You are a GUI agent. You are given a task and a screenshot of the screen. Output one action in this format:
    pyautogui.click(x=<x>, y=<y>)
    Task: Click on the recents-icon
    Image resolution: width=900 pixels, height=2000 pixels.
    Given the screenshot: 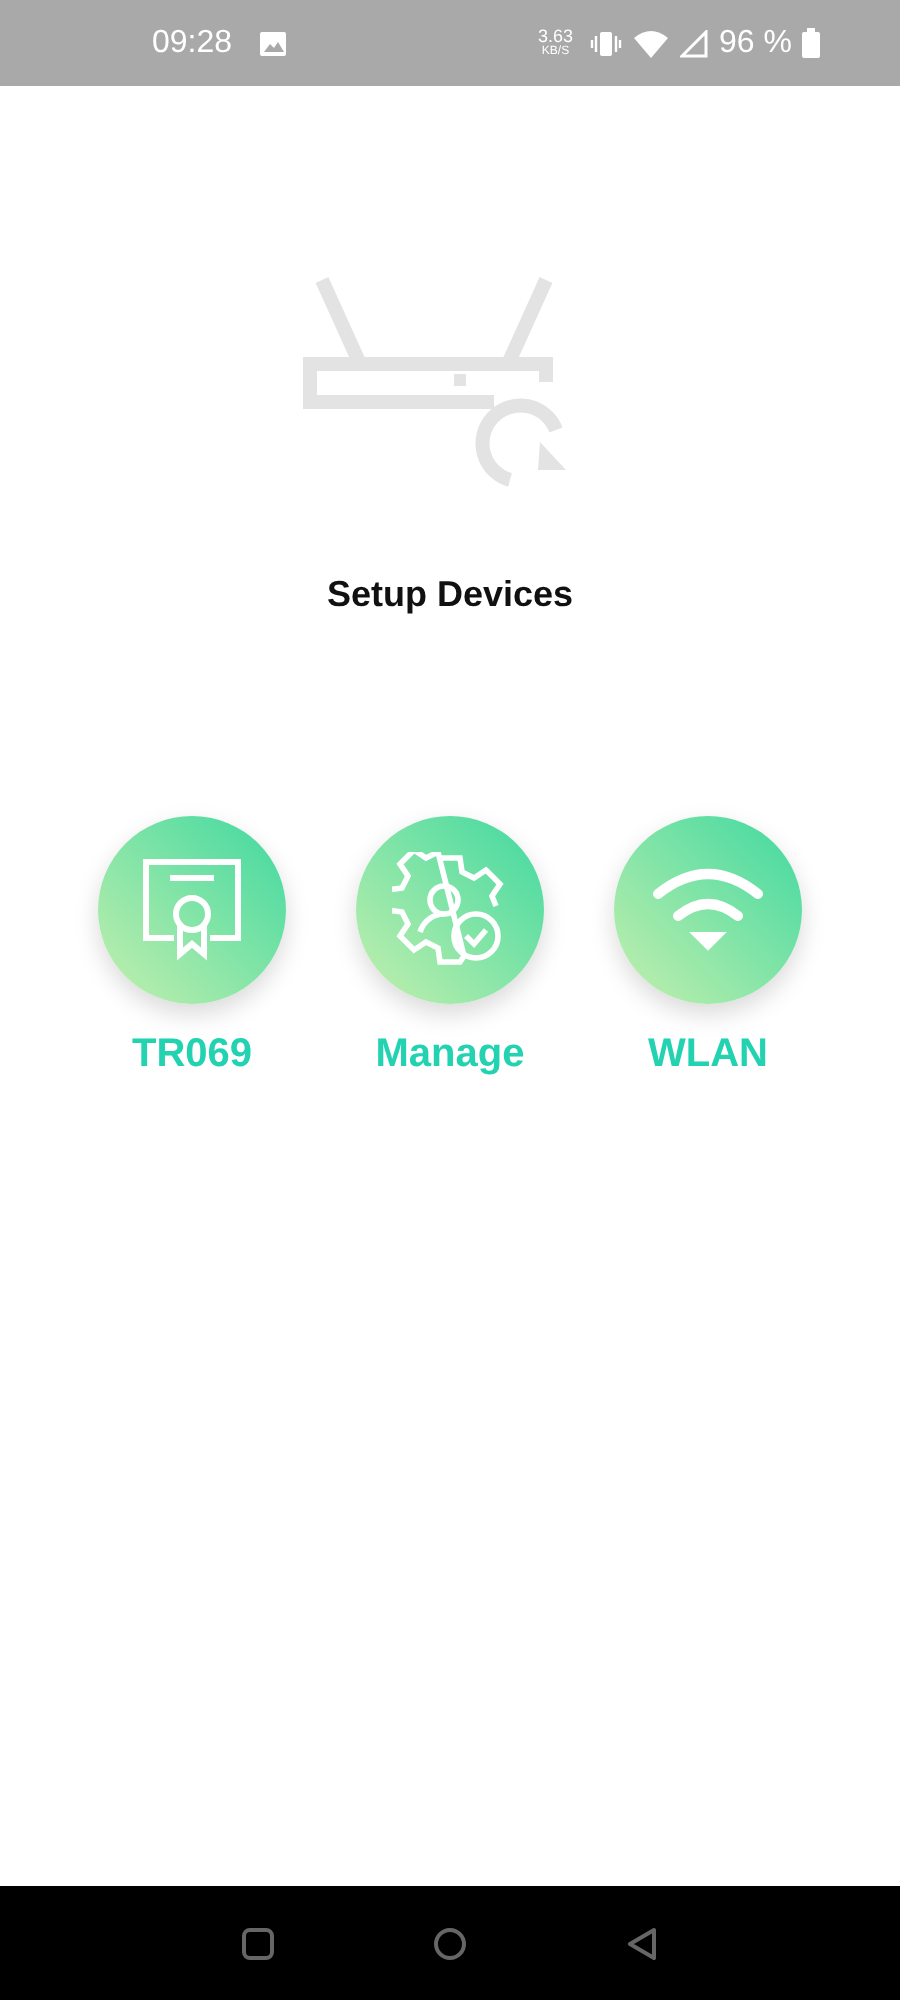 What is the action you would take?
    pyautogui.click(x=258, y=1943)
    